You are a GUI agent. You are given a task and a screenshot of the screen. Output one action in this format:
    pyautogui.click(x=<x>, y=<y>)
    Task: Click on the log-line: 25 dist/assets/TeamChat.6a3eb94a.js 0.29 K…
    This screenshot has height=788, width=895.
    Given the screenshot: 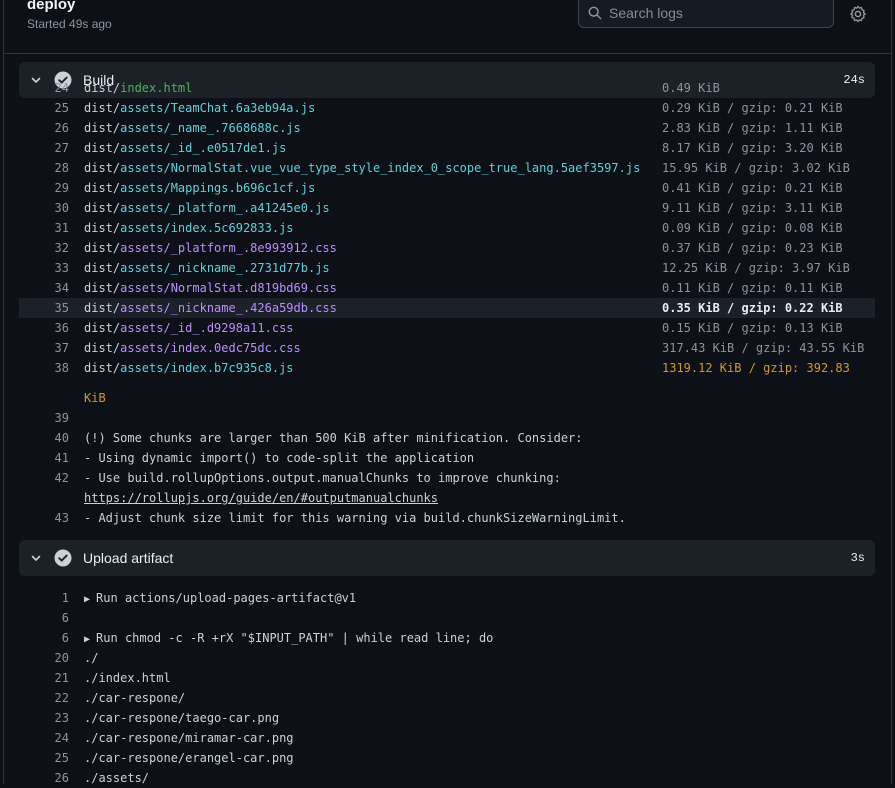 What is the action you would take?
    pyautogui.click(x=447, y=108)
    